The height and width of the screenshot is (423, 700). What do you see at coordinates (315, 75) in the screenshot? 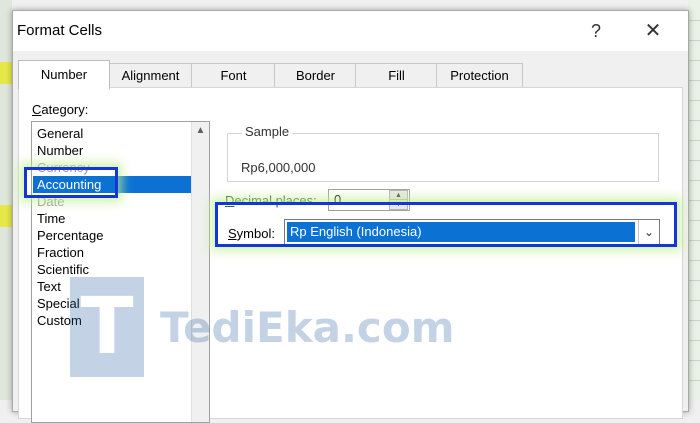
I see `tab-border: Border` at bounding box center [315, 75].